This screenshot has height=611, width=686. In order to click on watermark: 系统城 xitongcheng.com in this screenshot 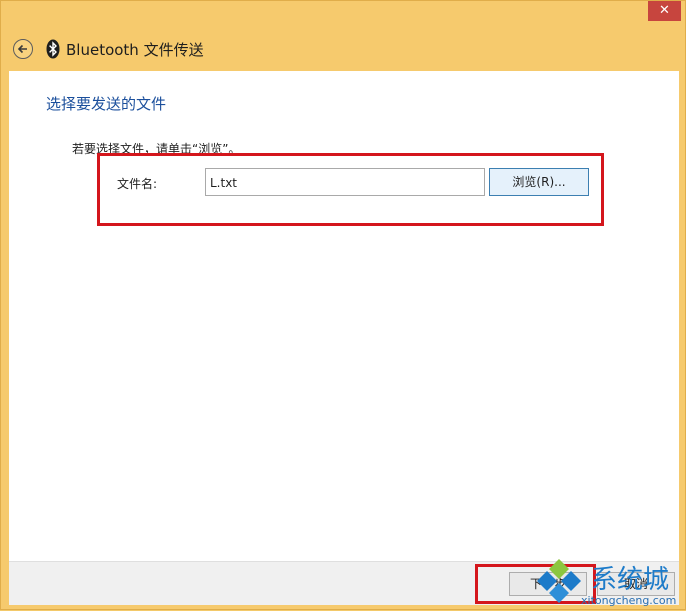, I will do `click(607, 584)`.